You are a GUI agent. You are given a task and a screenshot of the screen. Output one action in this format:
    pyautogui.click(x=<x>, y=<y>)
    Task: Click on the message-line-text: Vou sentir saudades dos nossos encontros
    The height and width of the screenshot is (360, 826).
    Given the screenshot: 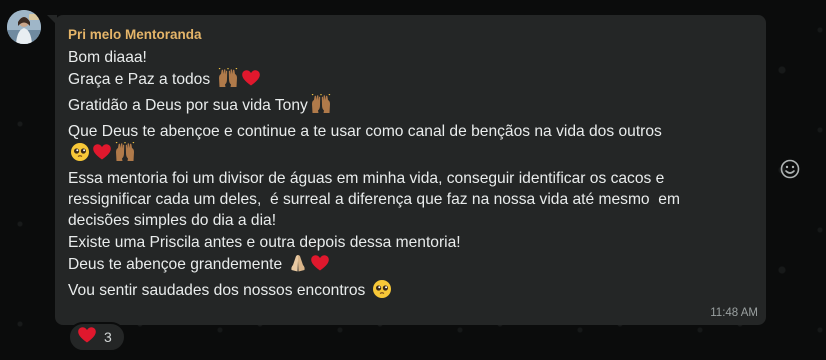 What is the action you would take?
    pyautogui.click(x=219, y=291)
    